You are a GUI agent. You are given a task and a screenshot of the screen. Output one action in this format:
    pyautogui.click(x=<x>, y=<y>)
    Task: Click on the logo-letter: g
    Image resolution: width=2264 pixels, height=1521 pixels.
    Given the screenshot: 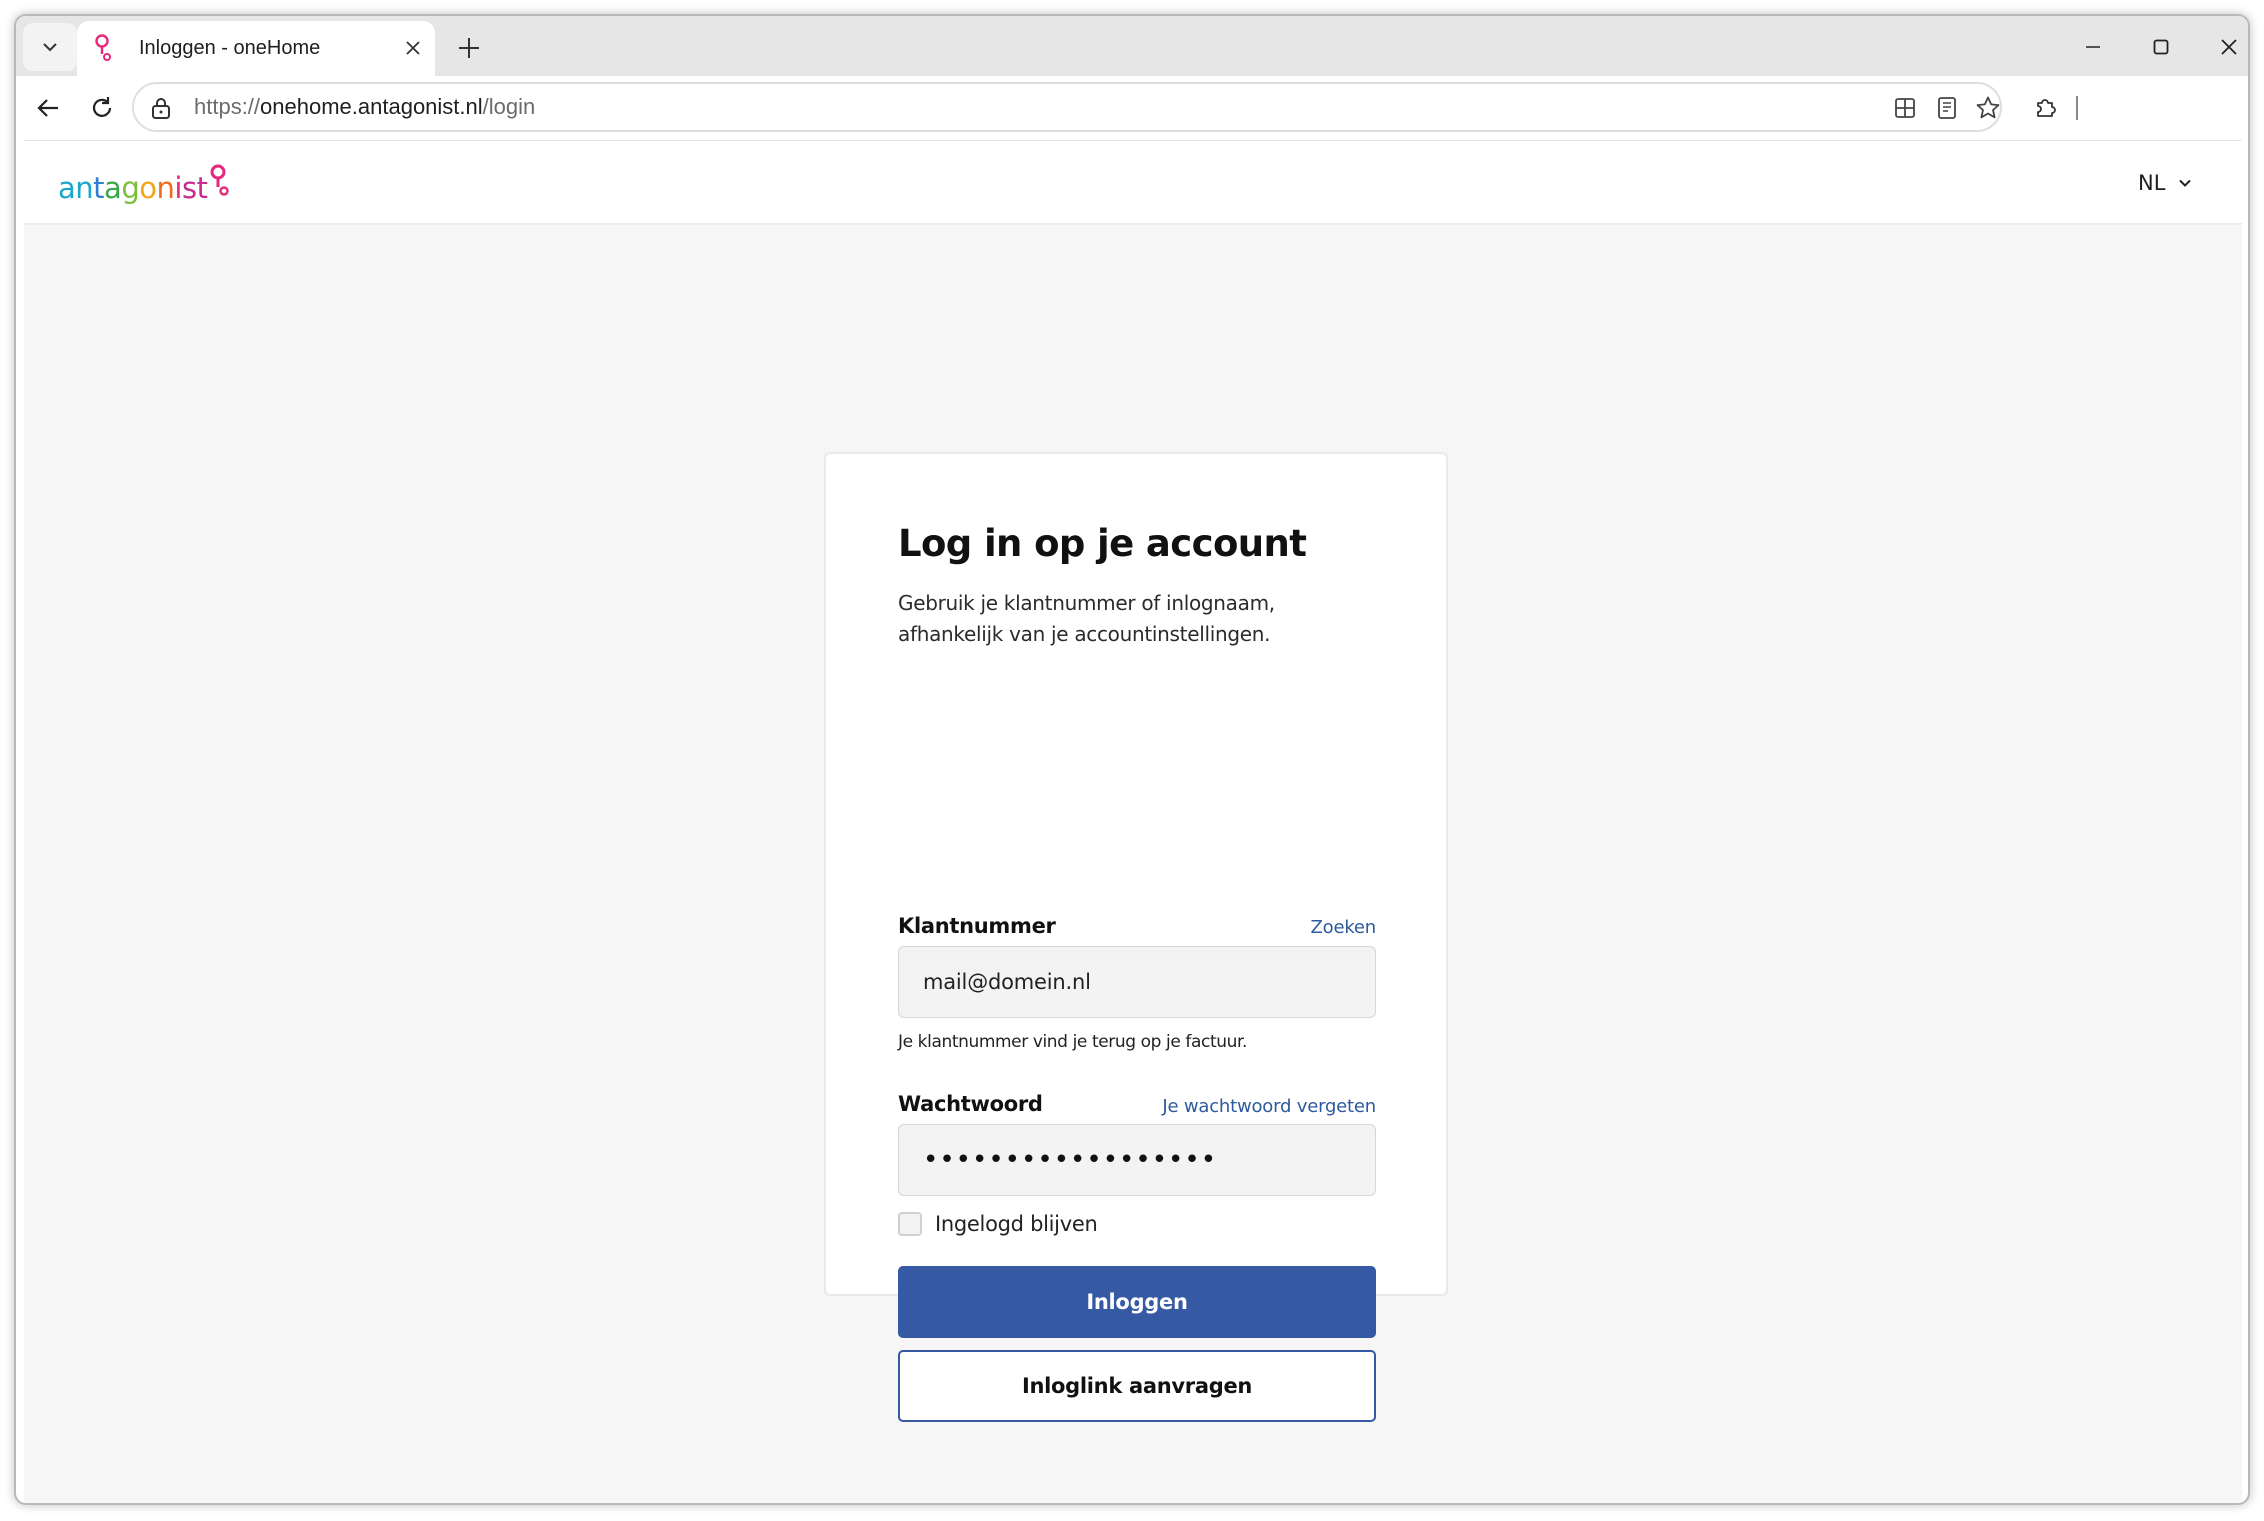 What is the action you would take?
    pyautogui.click(x=130, y=188)
    